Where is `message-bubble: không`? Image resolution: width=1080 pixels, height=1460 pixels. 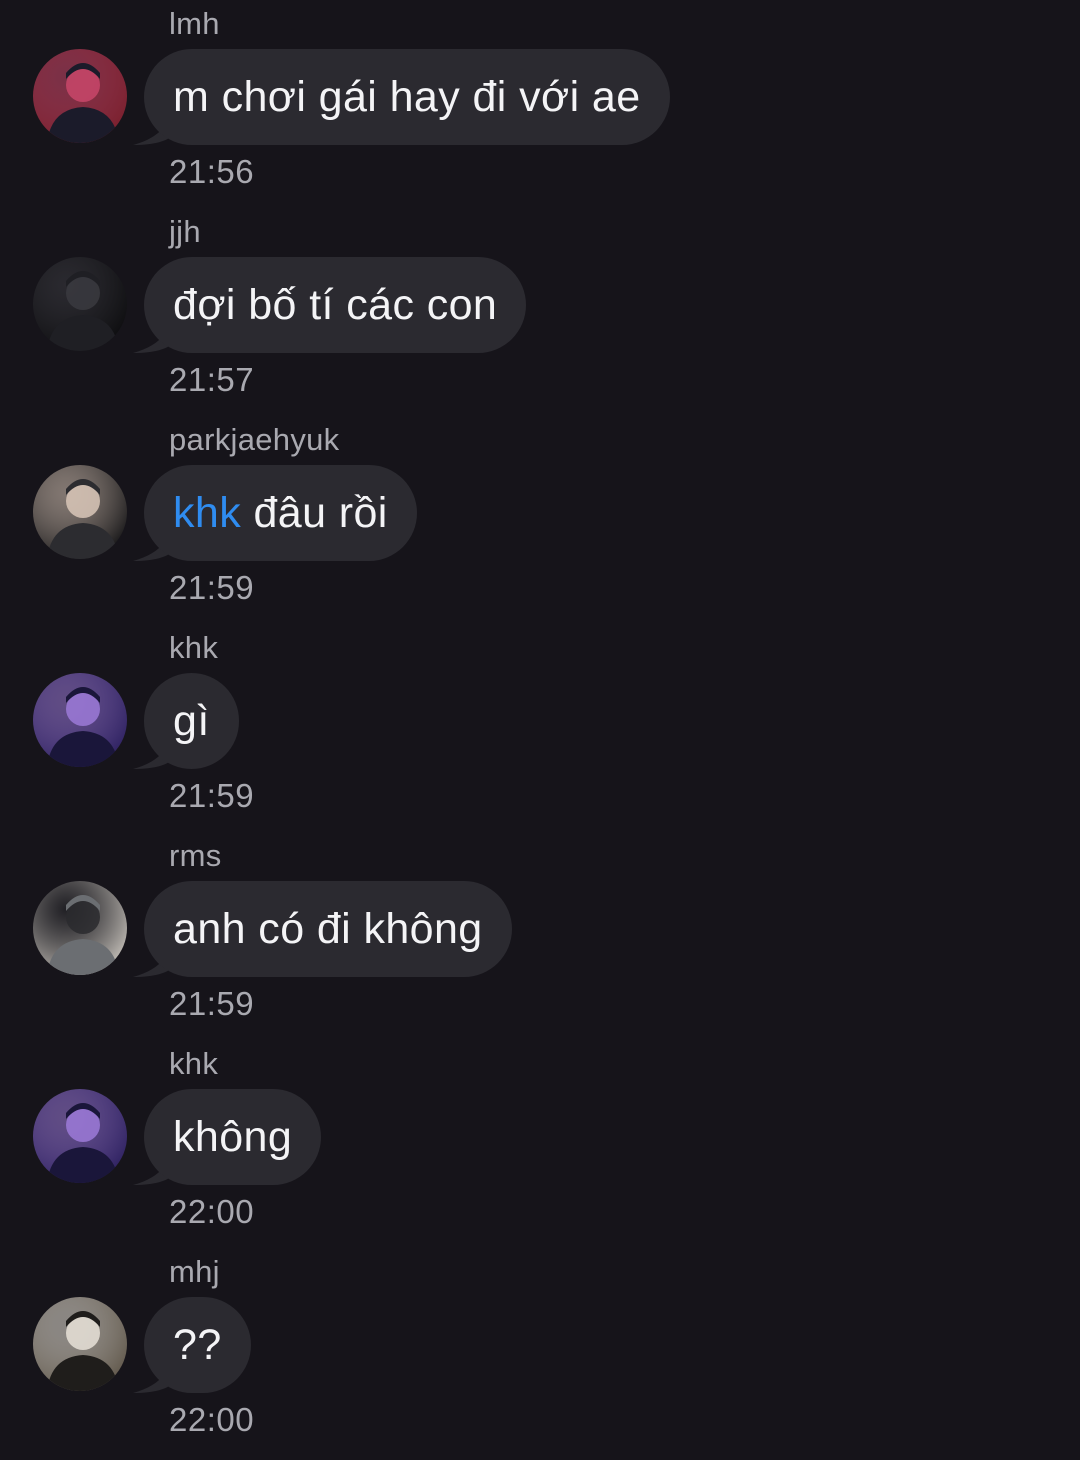 message-bubble: không is located at coordinates (233, 1137).